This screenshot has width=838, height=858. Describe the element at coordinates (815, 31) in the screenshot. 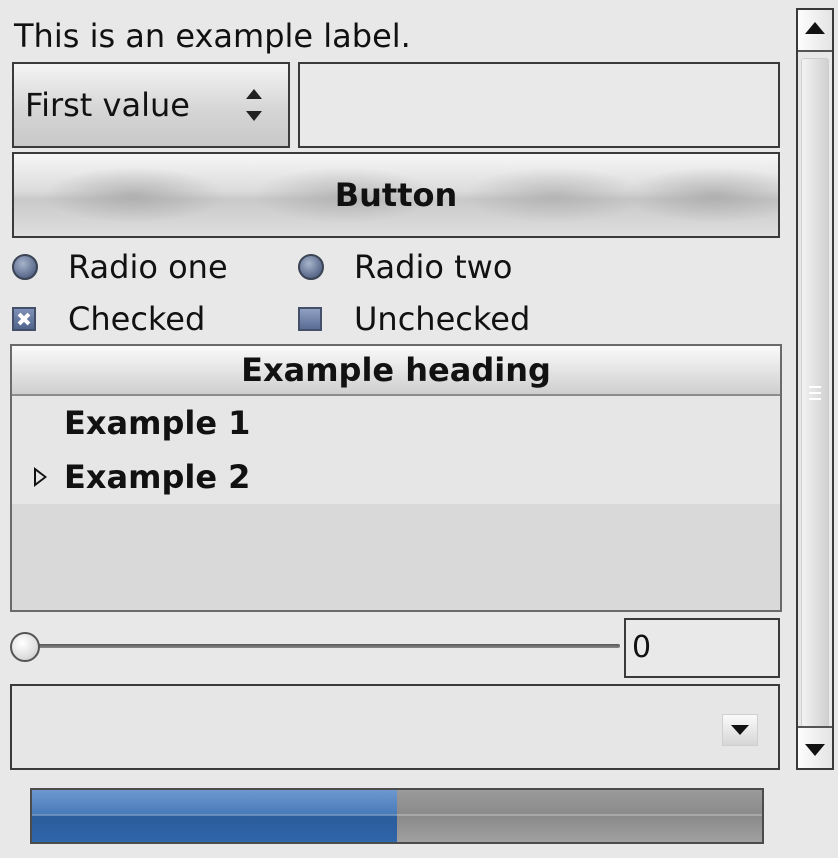

I see `arrow-up-icon` at that location.